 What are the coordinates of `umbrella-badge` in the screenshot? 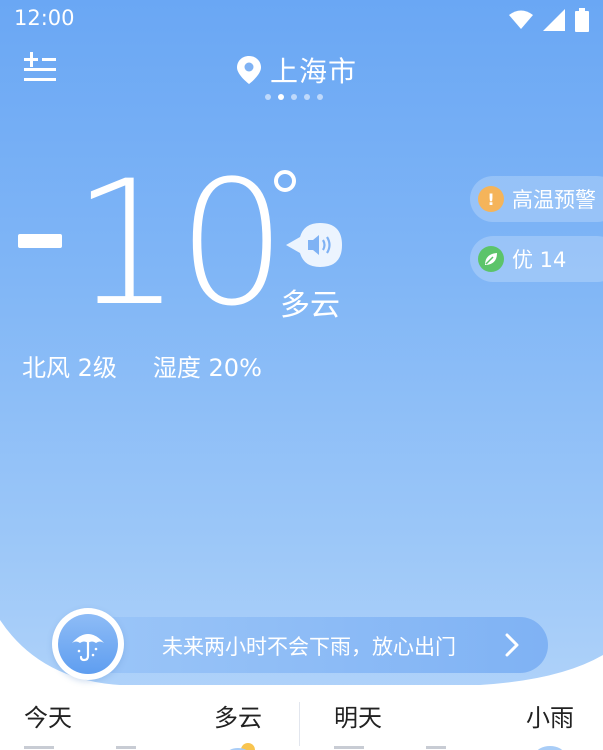 It's located at (88, 644).